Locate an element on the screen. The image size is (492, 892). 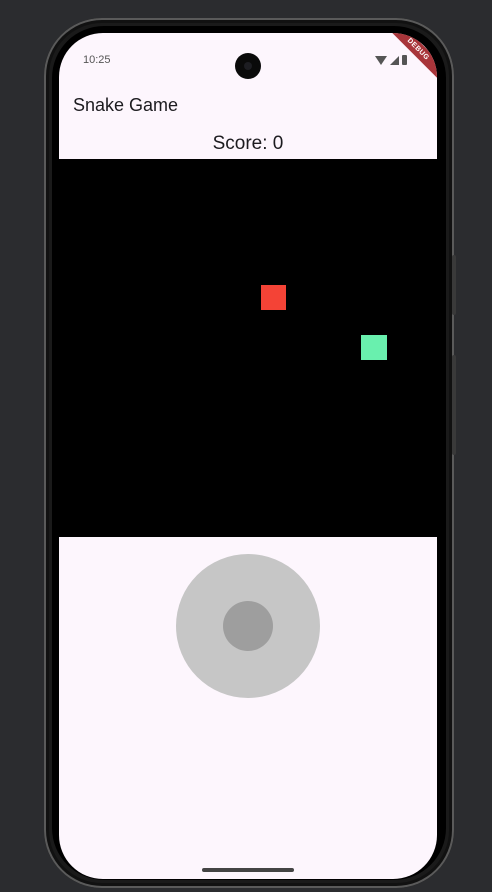
status-time: 10:25 is located at coordinates (97, 60).